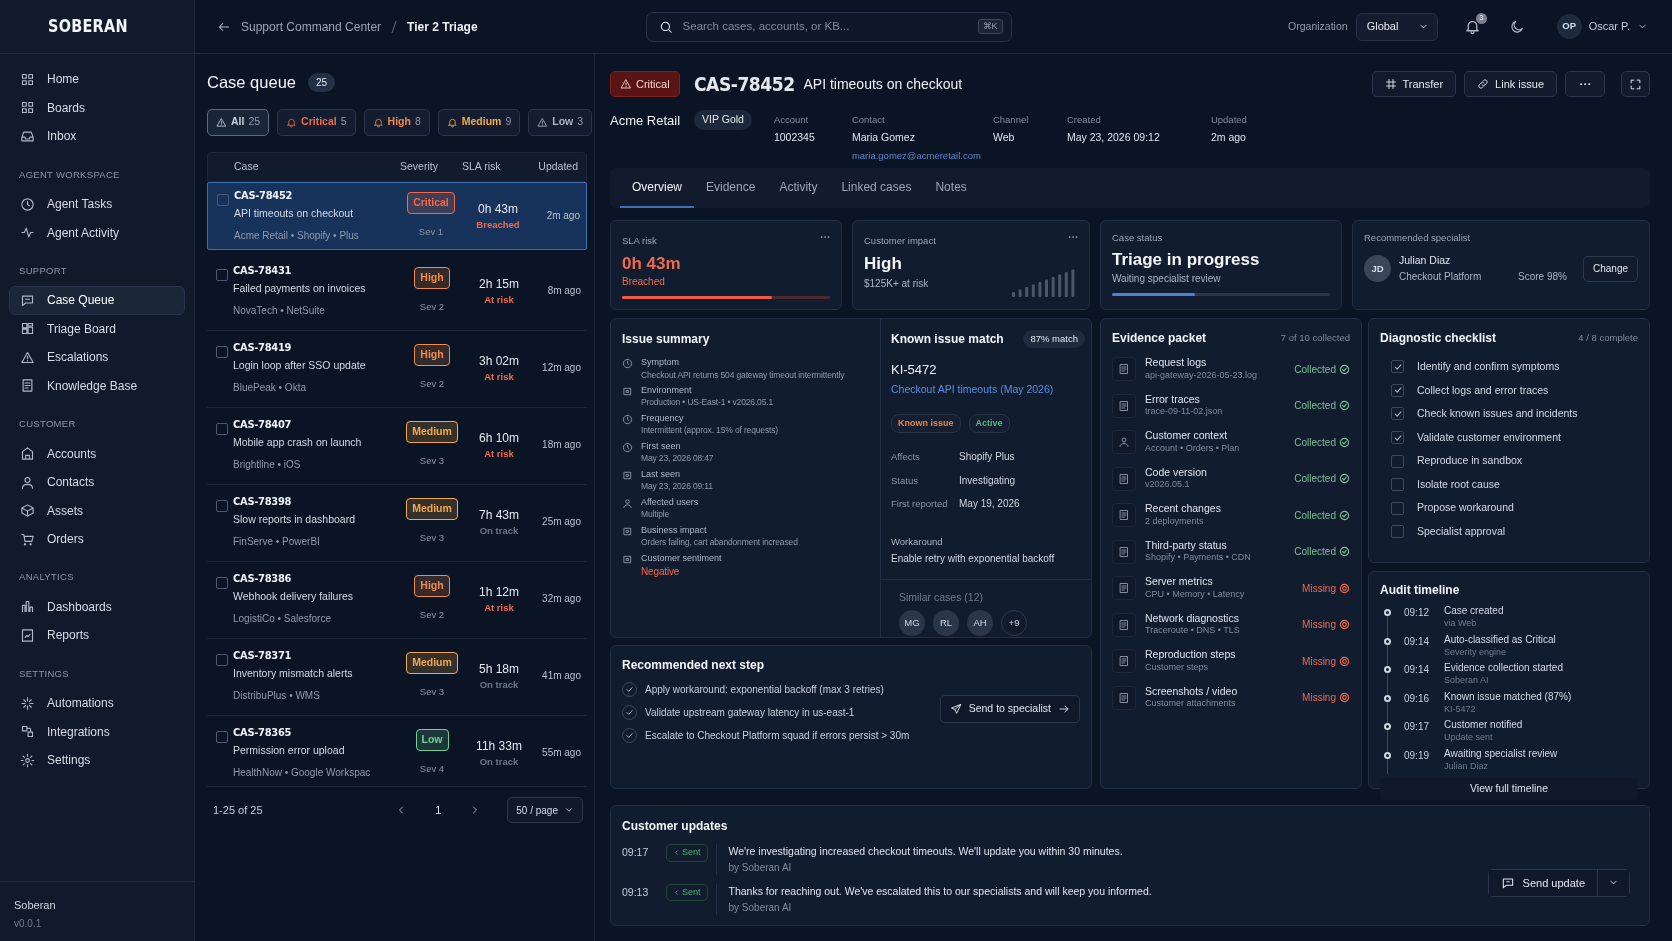  What do you see at coordinates (1602, 26) in the screenshot?
I see `user-menu: OP Oscar P.` at bounding box center [1602, 26].